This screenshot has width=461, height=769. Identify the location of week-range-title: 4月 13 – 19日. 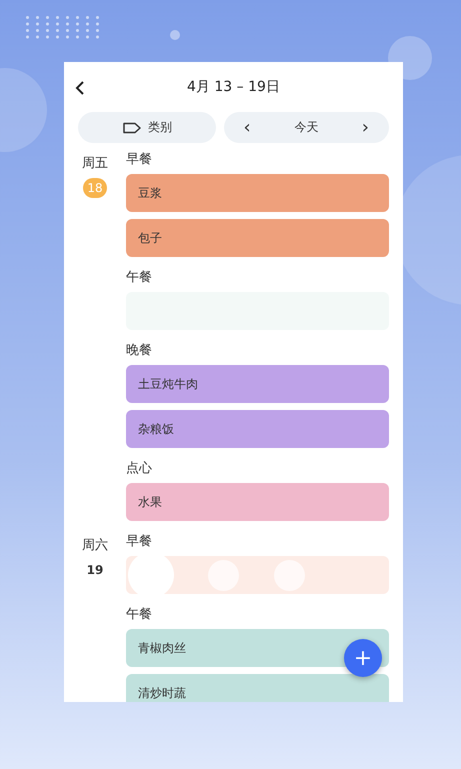
(233, 87).